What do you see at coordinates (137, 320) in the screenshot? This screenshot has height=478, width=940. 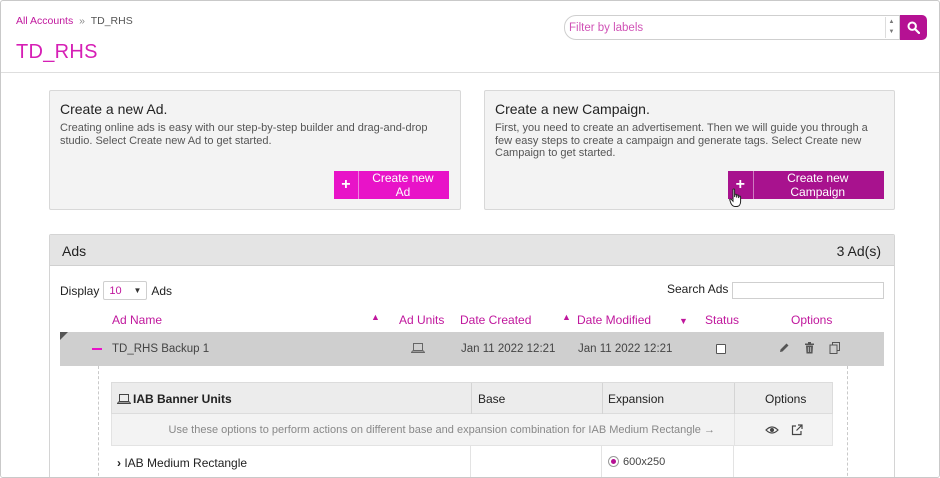 I see `col-ad-name: Ad Name` at bounding box center [137, 320].